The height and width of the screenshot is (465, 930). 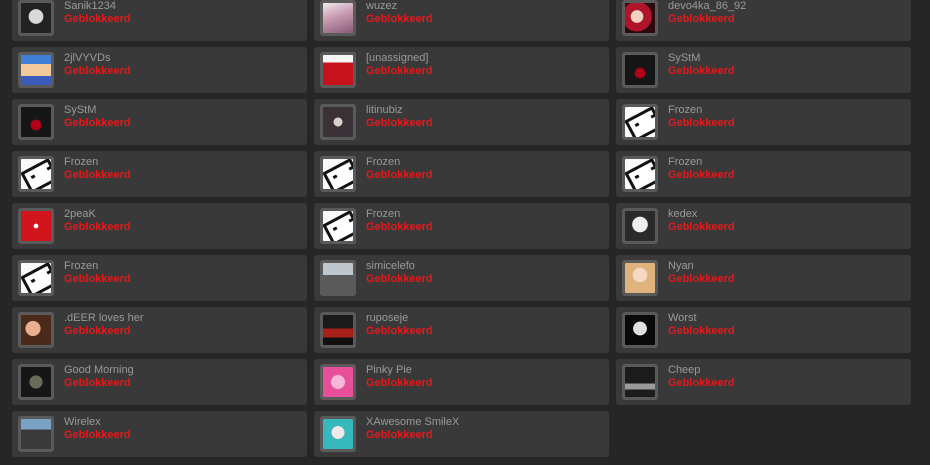 I want to click on friend-name: .dEER loves her, so click(x=104, y=318).